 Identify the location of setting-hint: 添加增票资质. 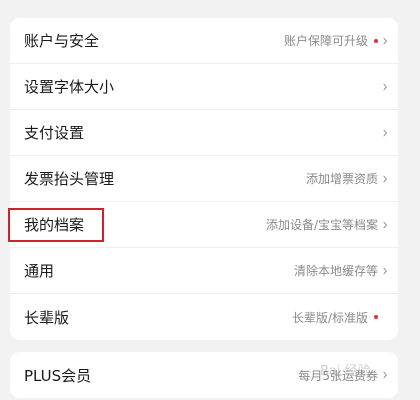
(341, 179).